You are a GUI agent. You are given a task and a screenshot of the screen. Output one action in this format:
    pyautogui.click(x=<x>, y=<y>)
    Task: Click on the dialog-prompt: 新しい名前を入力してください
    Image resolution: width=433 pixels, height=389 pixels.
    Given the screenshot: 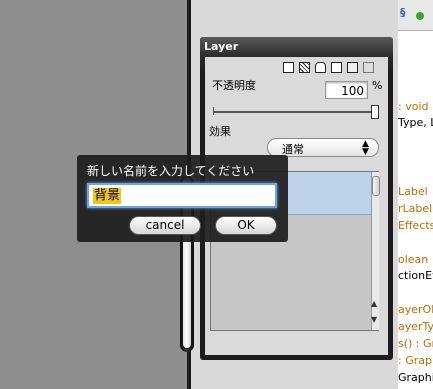 What is the action you would take?
    pyautogui.click(x=171, y=171)
    